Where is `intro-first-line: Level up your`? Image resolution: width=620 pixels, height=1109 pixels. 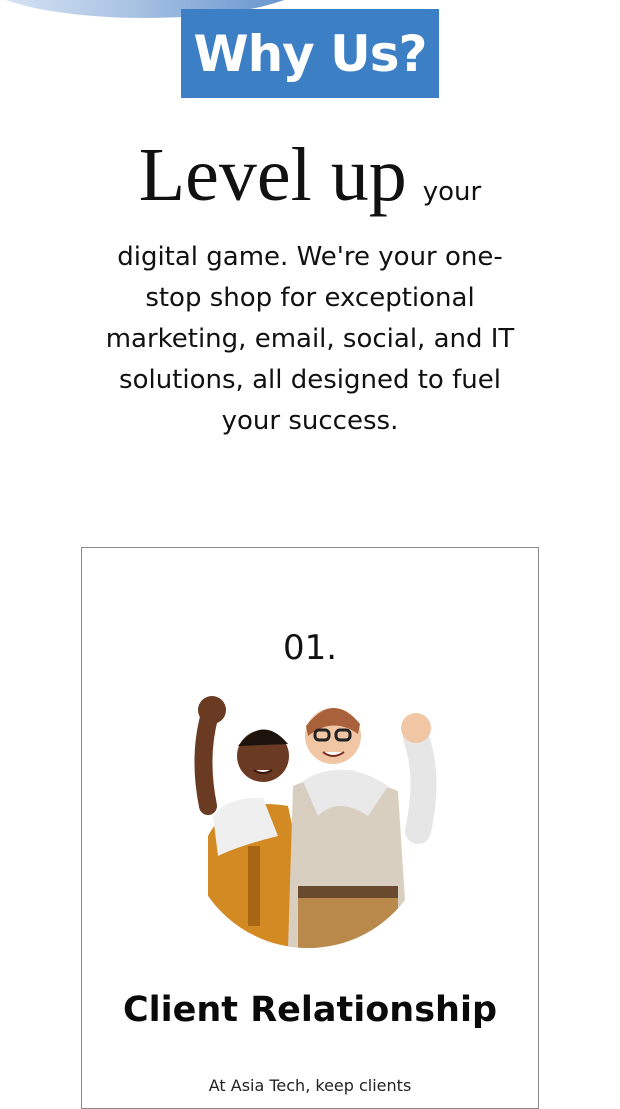 intro-first-line: Level up your is located at coordinates (310, 183).